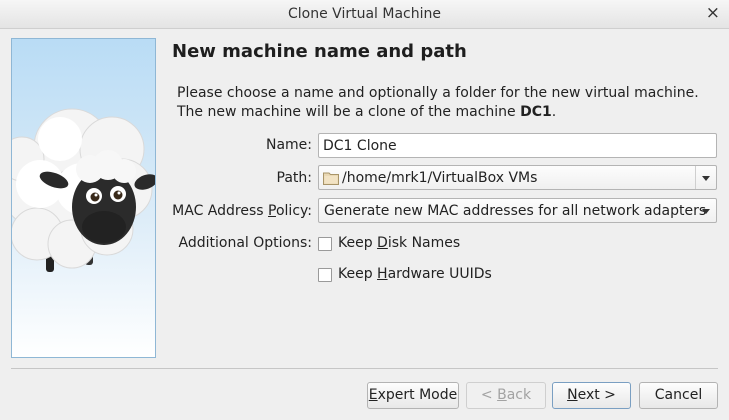  I want to click on name-input, so click(517, 145).